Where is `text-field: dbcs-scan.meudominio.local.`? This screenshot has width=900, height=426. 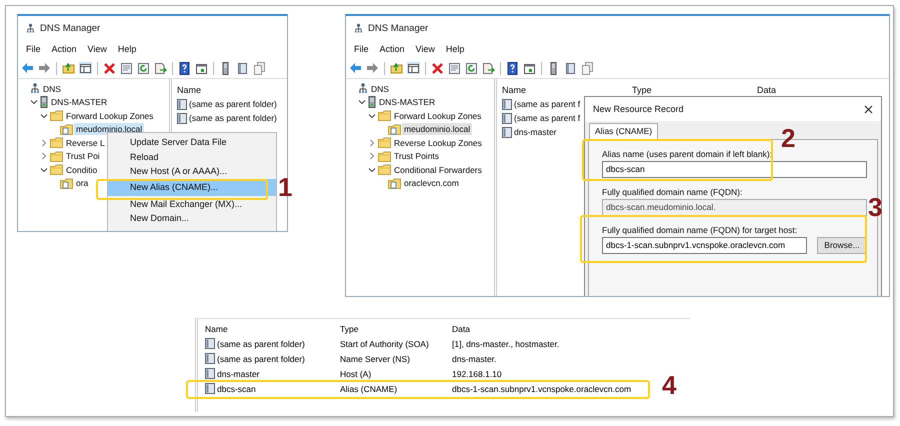 text-field: dbcs-scan.meudominio.local. is located at coordinates (734, 207).